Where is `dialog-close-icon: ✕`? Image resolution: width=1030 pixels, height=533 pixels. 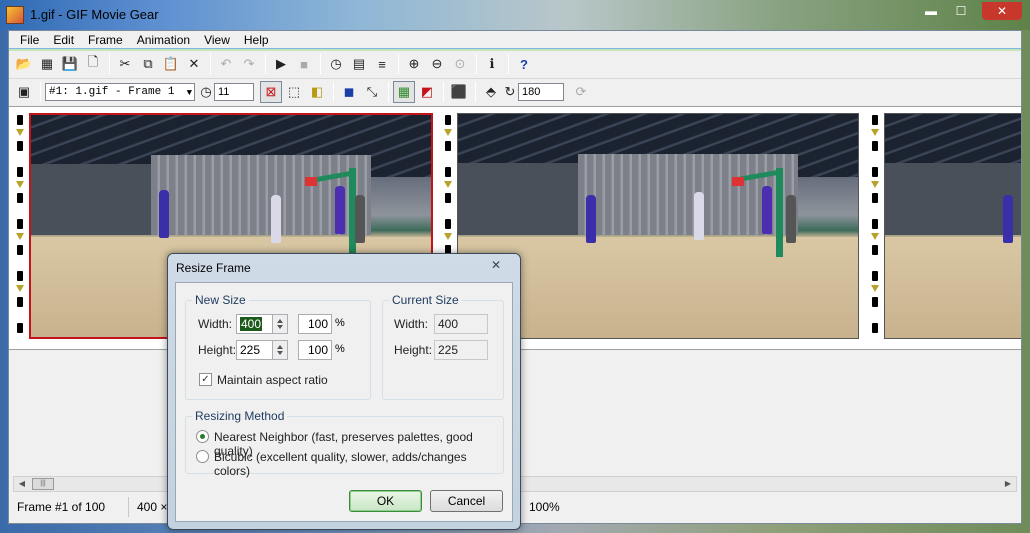
dialog-close-icon: ✕ is located at coordinates (496, 265).